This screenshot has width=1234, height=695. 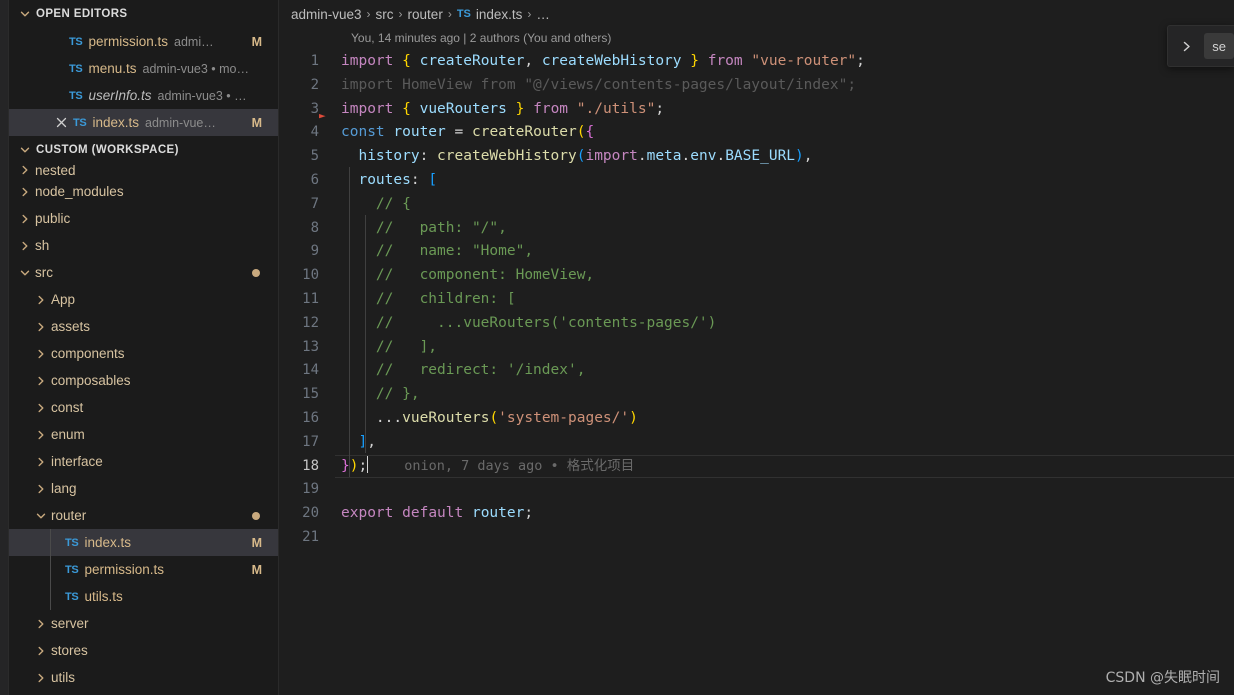 I want to click on code-line: 4 ► const router = createRouter({, so click(x=756, y=127).